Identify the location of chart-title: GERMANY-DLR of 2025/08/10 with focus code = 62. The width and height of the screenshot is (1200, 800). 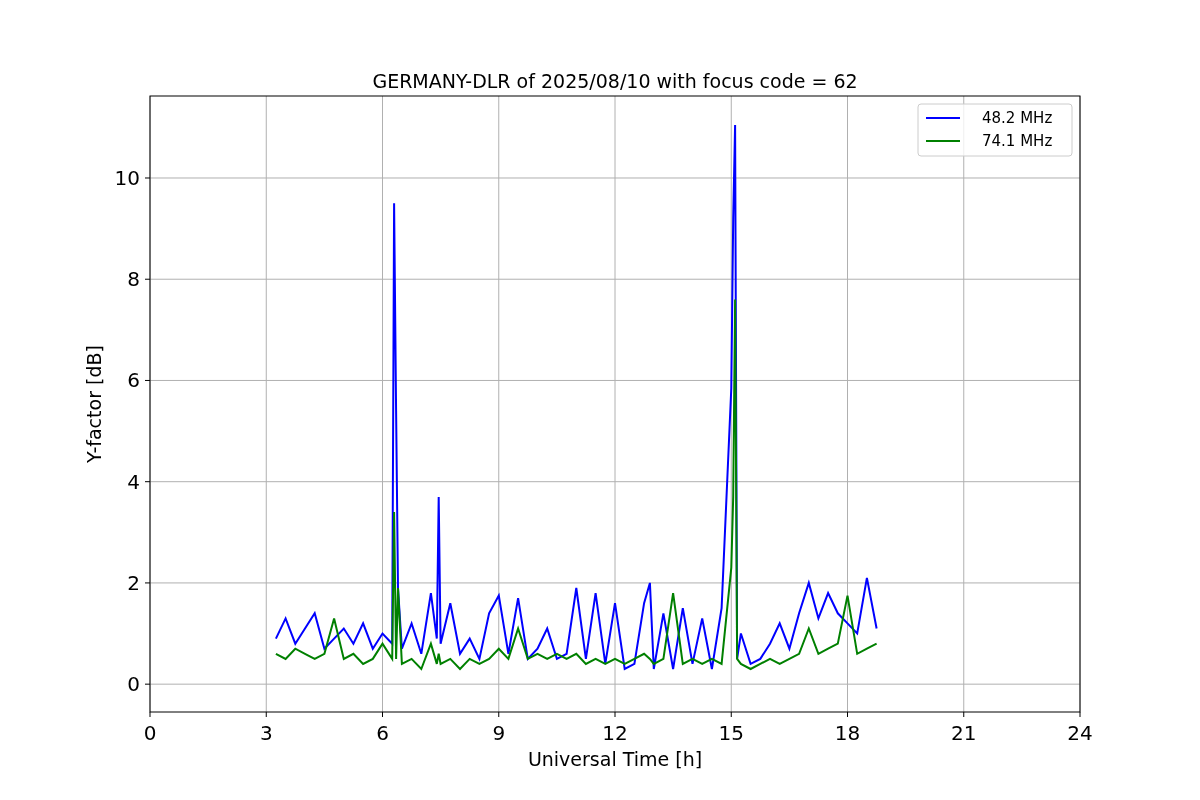
(615, 81).